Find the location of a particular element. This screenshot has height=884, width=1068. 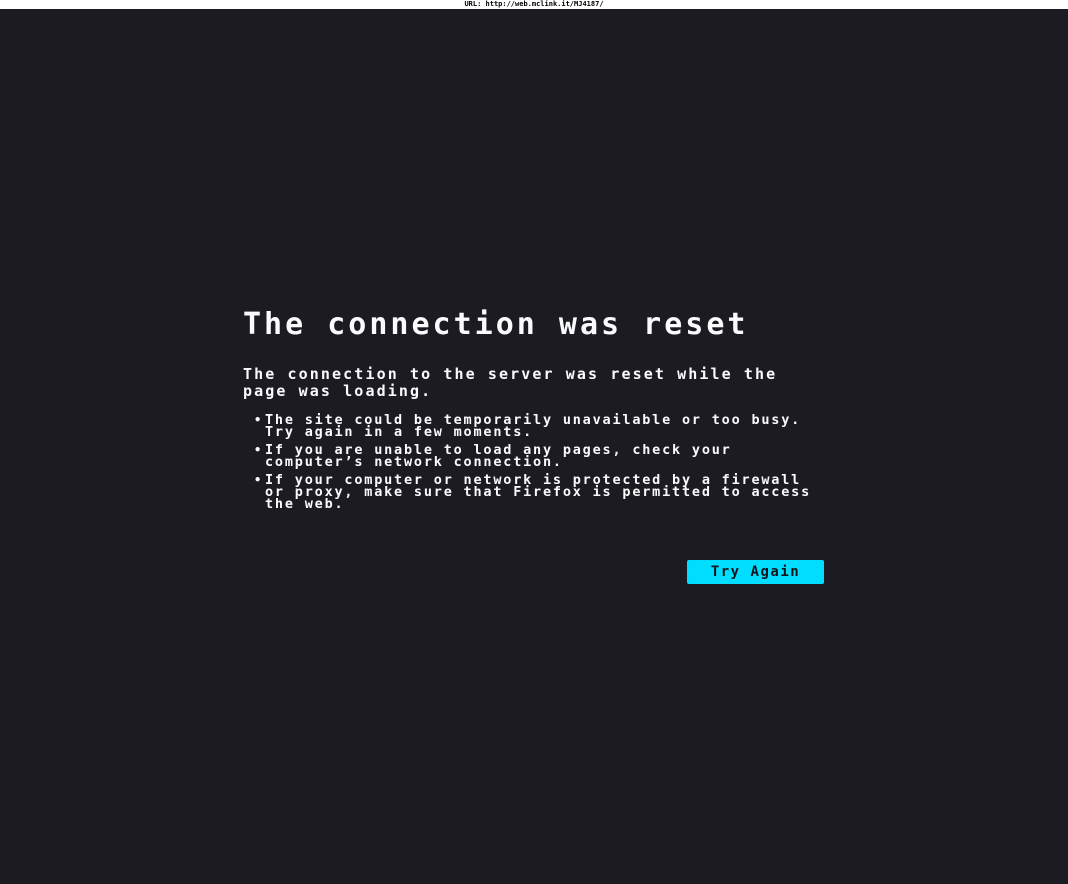

try-again-button: Try Again is located at coordinates (755, 572).